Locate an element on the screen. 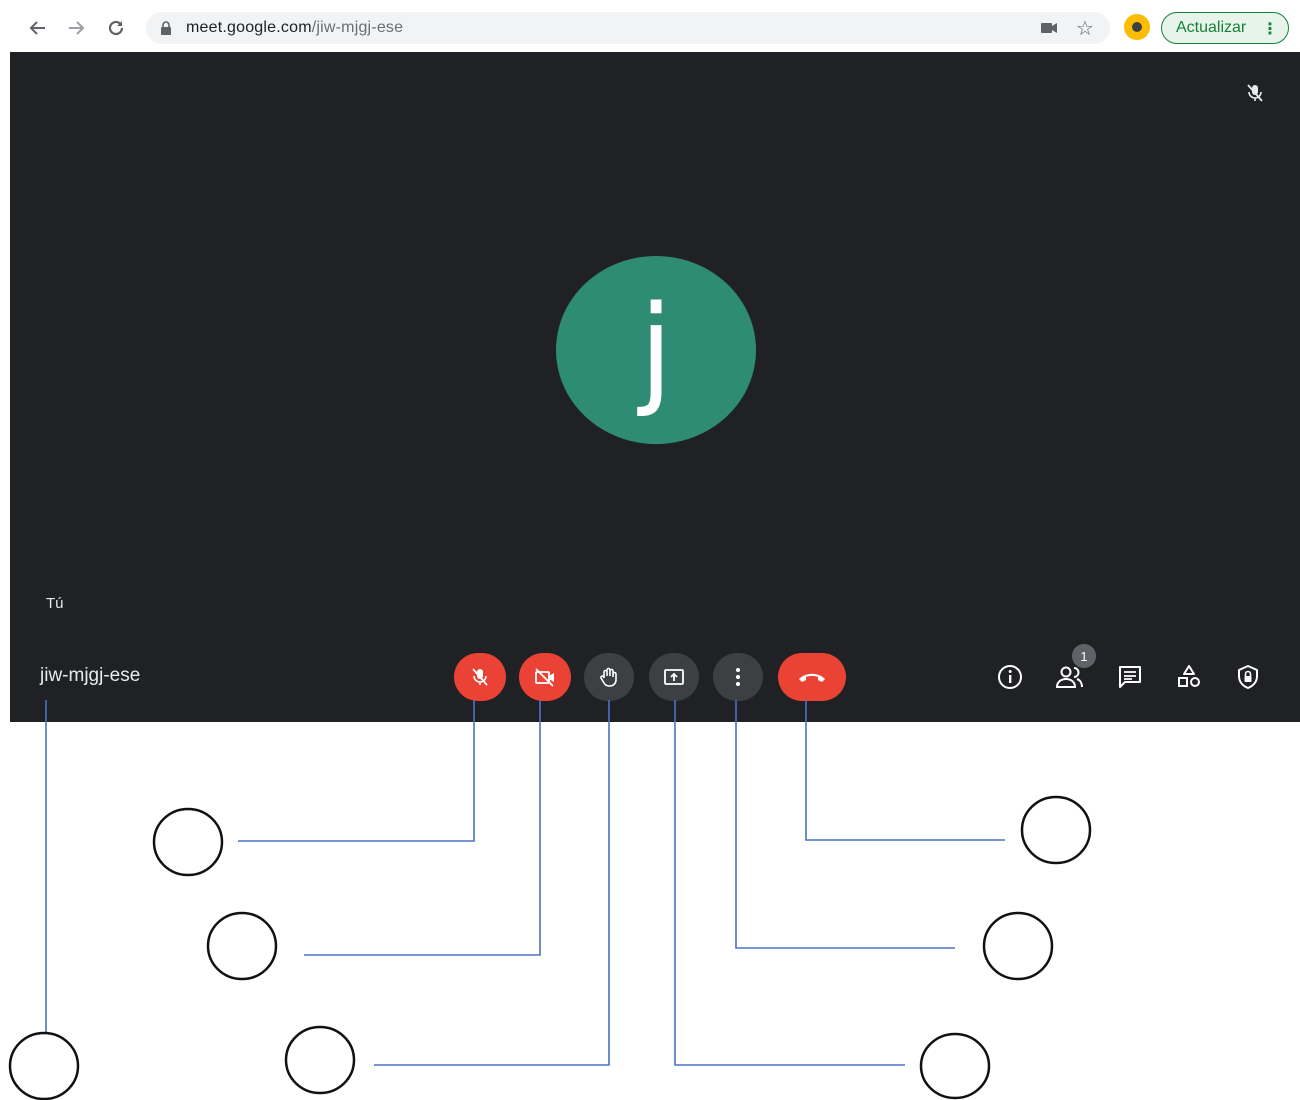 This screenshot has height=1100, width=1300. url-text: meet.google.com/jiw-mjgj-ese is located at coordinates (294, 28).